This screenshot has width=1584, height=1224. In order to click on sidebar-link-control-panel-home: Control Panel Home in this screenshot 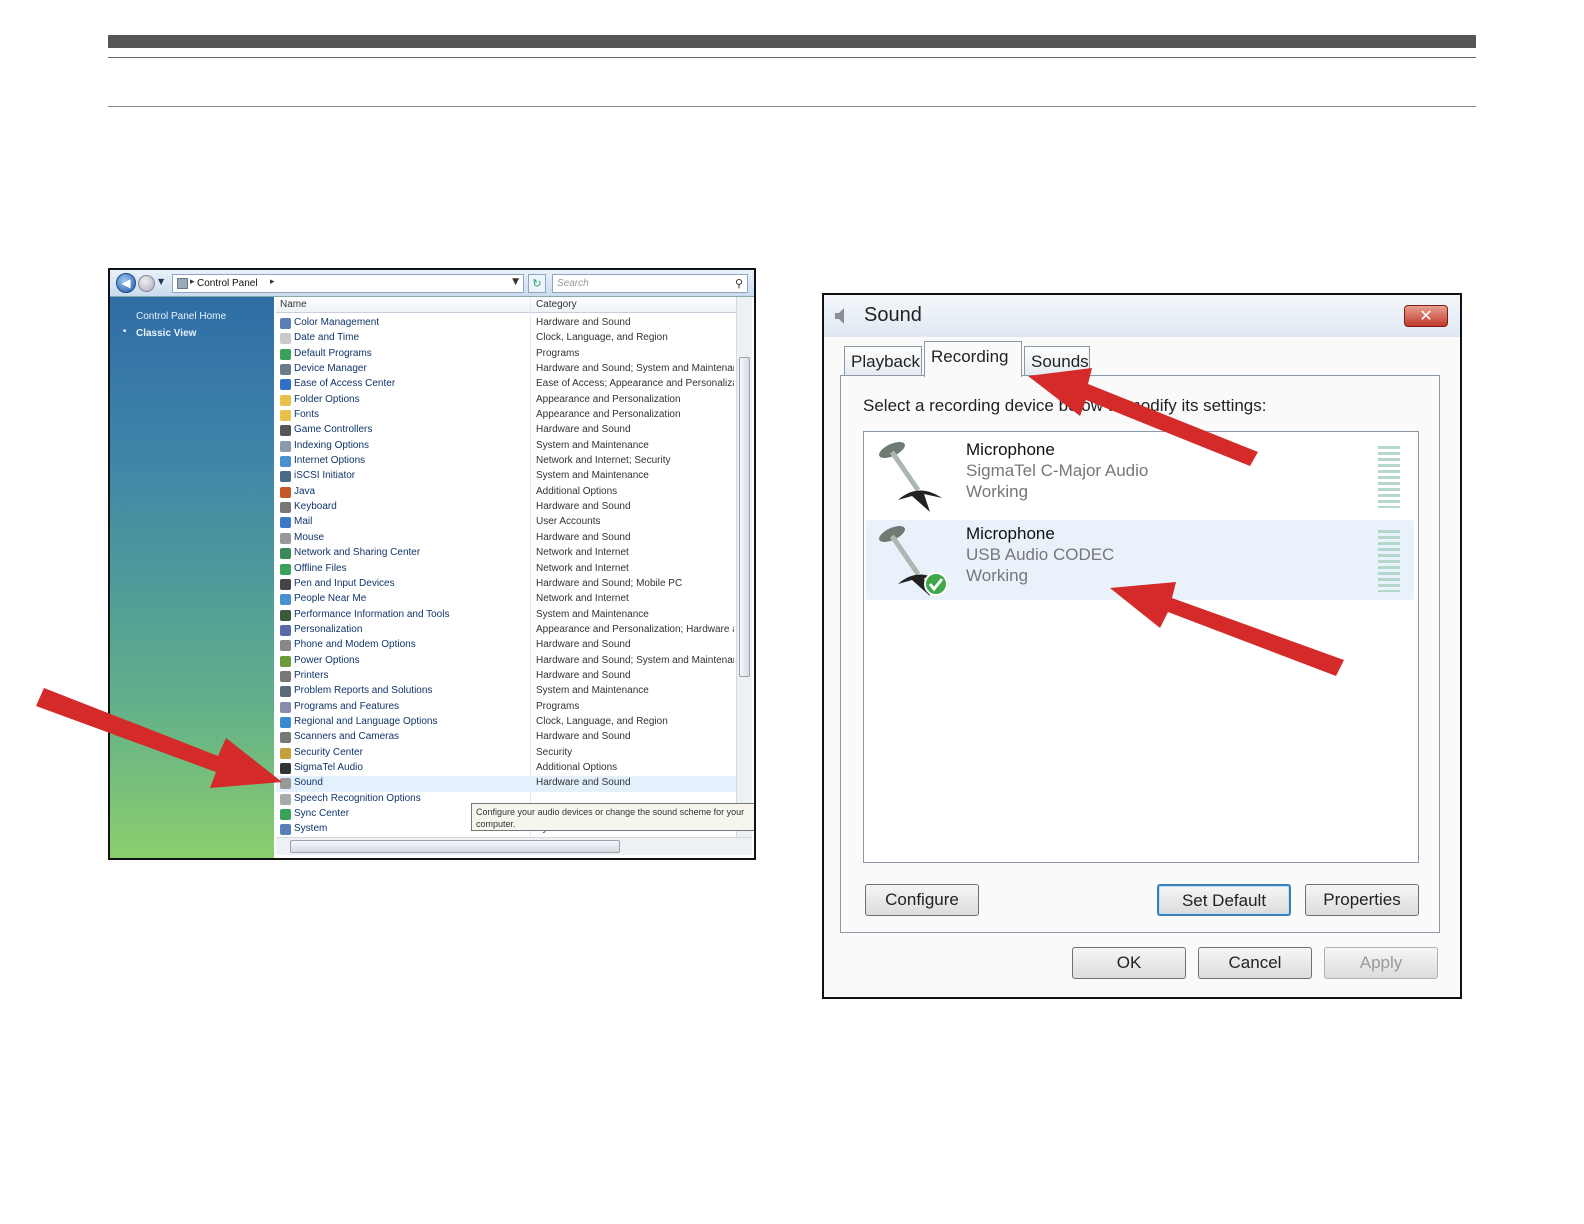, I will do `click(181, 316)`.